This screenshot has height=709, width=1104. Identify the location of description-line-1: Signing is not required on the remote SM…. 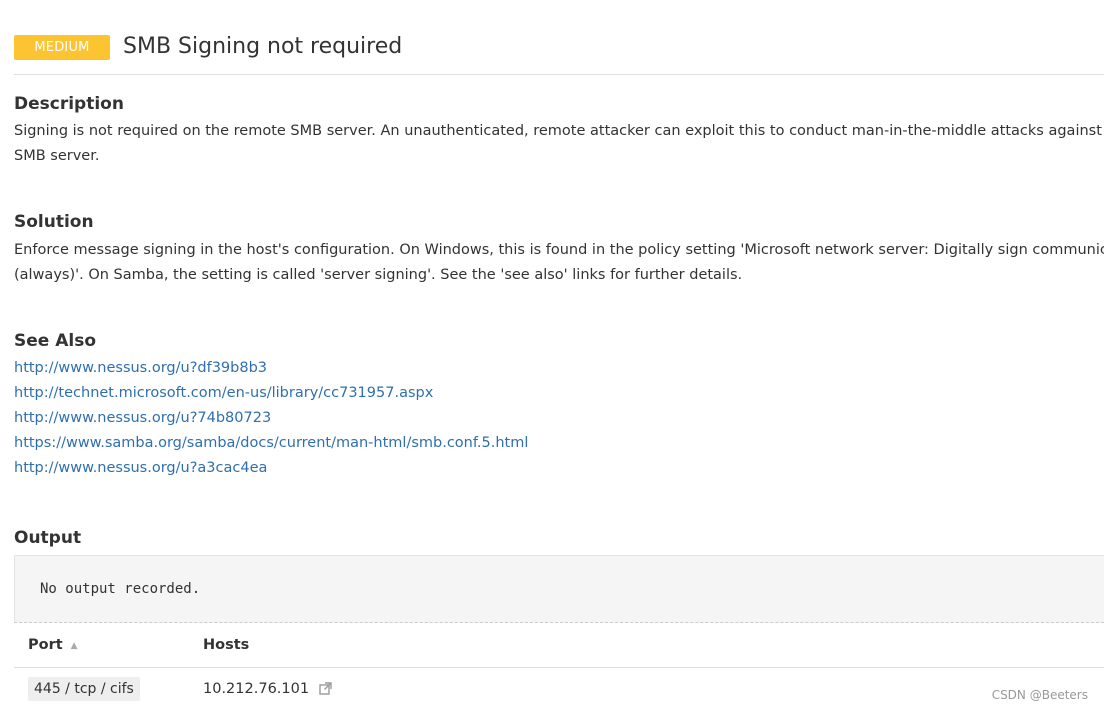
(559, 131).